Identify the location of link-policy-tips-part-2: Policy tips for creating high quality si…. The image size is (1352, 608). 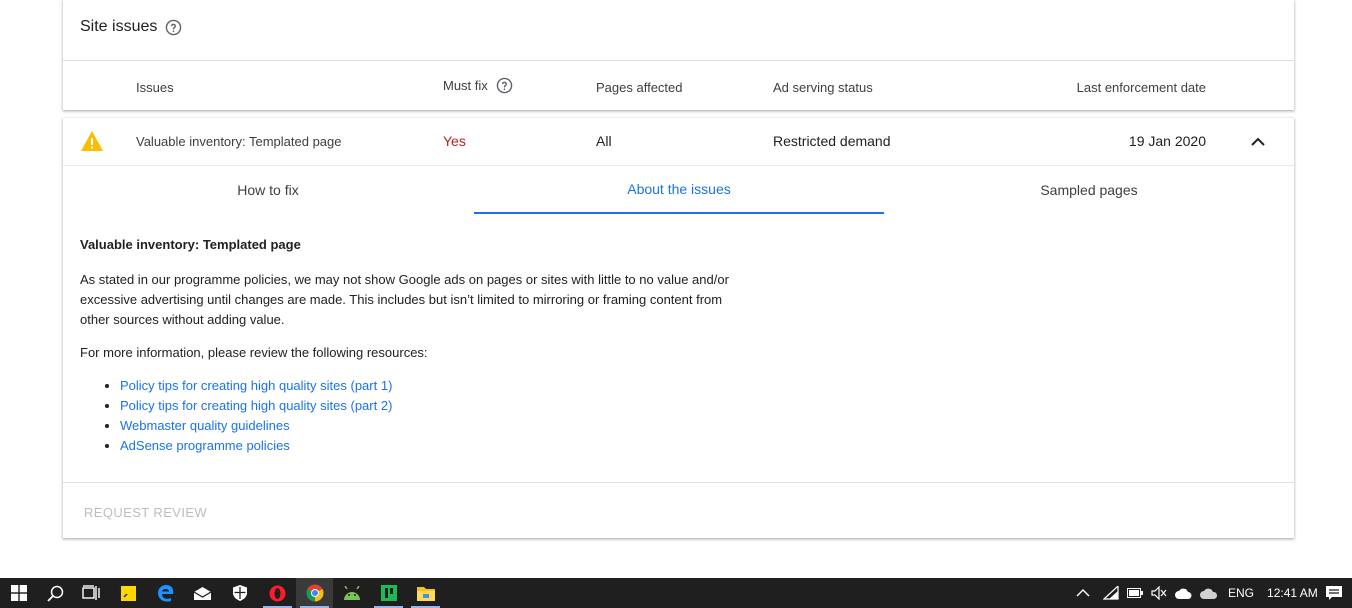
(256, 405).